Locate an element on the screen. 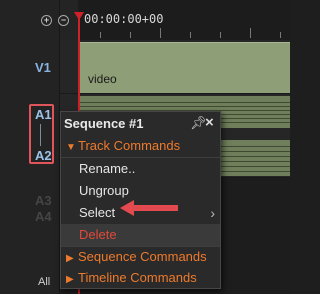 This screenshot has height=294, width=320. track-label-a1: A1 is located at coordinates (43, 114).